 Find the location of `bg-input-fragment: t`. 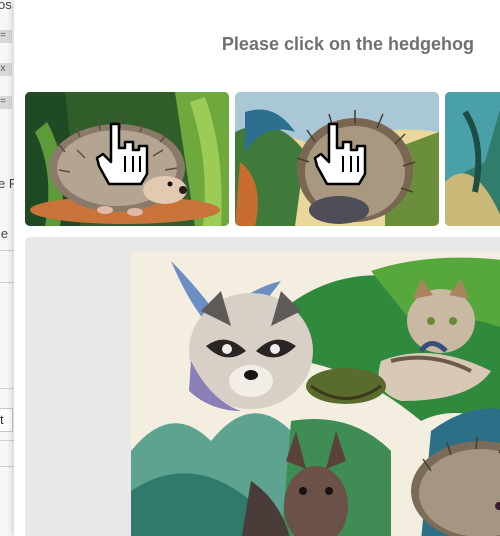

bg-input-fragment: t is located at coordinates (6, 420).